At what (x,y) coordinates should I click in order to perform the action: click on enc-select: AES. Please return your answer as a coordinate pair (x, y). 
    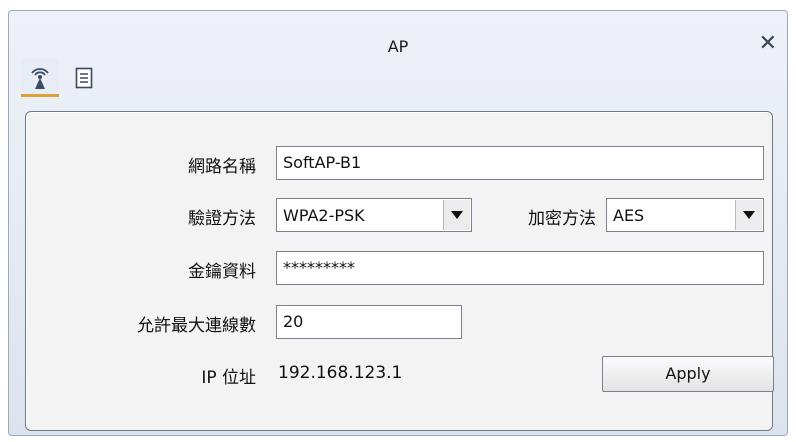
    Looking at the image, I should click on (685, 215).